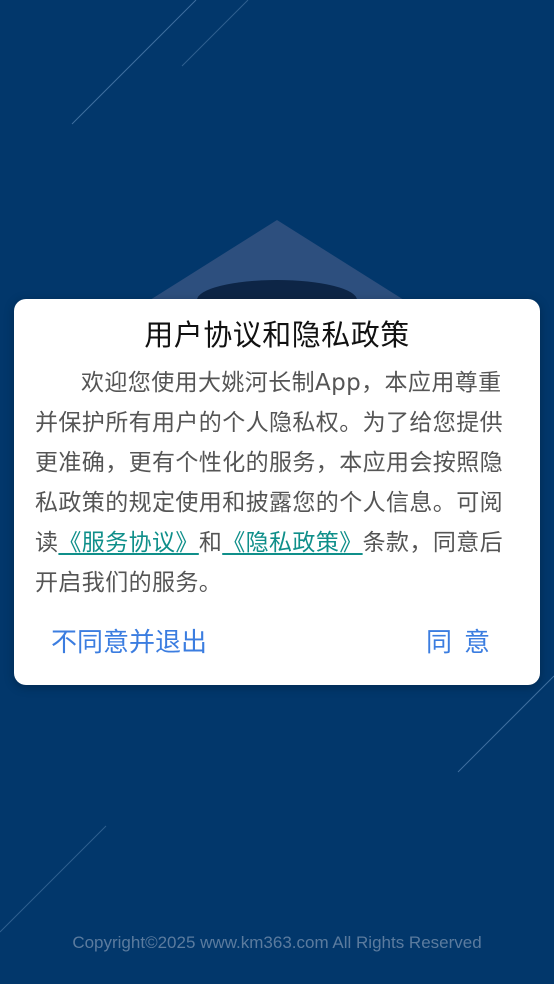 The width and height of the screenshot is (554, 984). What do you see at coordinates (210, 543) in the screenshot?
I see `body-text-and: 和` at bounding box center [210, 543].